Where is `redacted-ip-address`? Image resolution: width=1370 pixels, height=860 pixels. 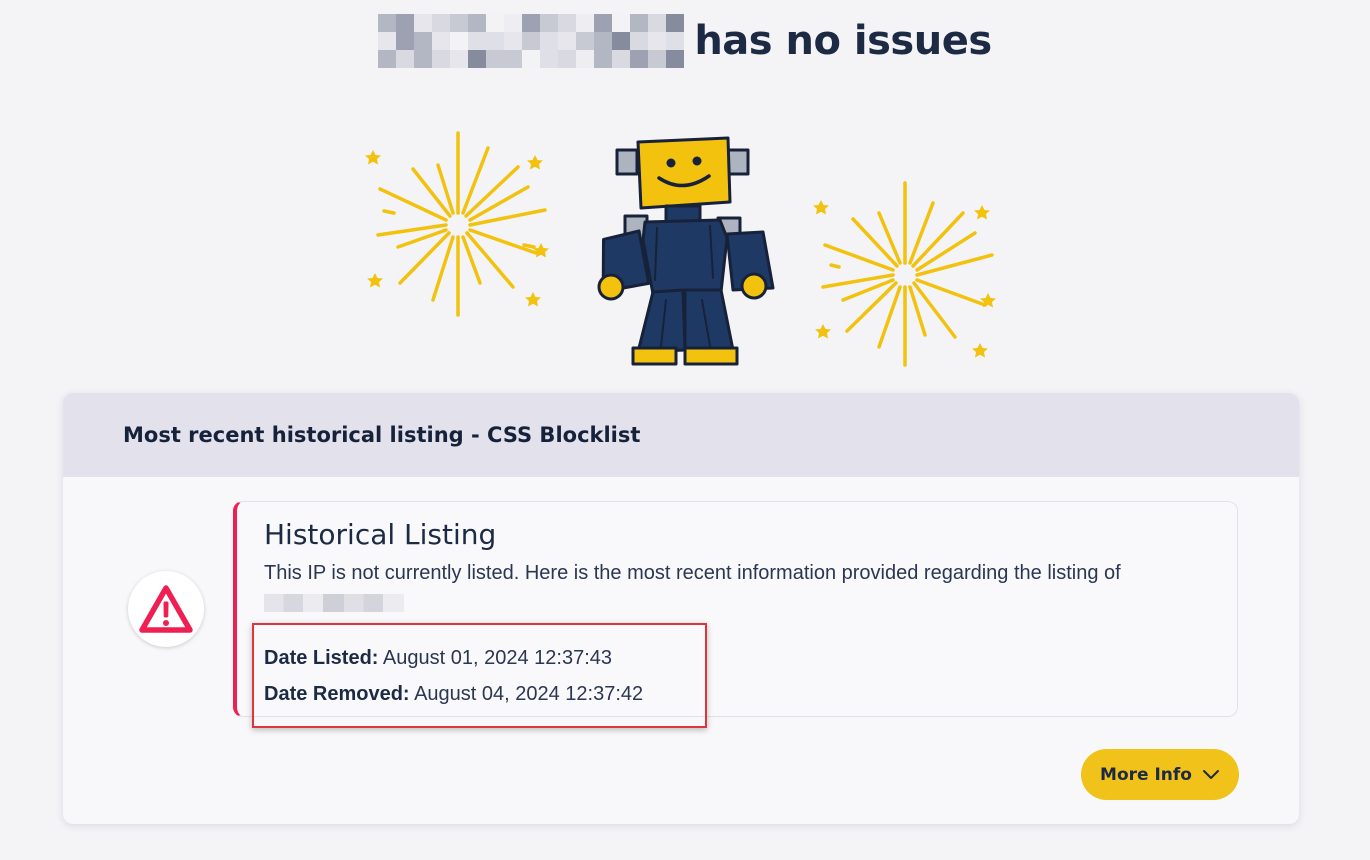 redacted-ip-address is located at coordinates (531, 41).